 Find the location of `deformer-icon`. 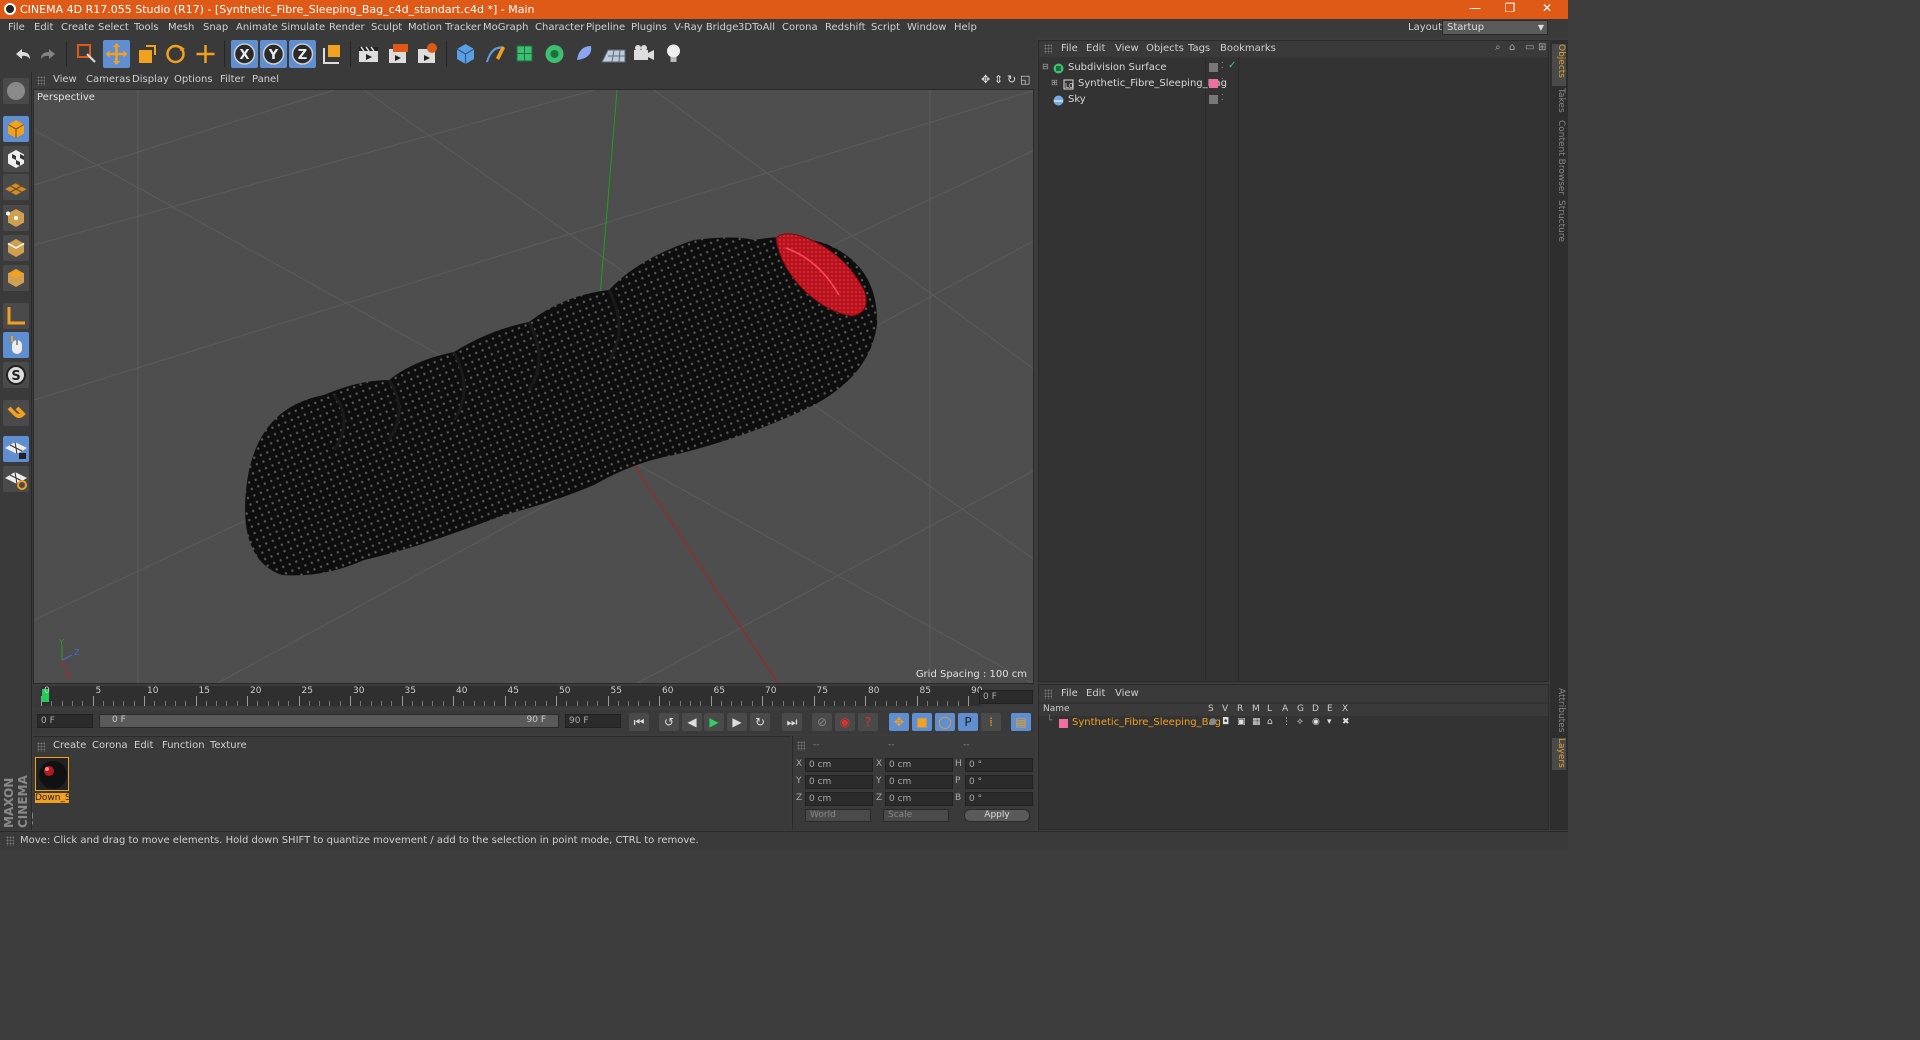

deformer-icon is located at coordinates (584, 54).